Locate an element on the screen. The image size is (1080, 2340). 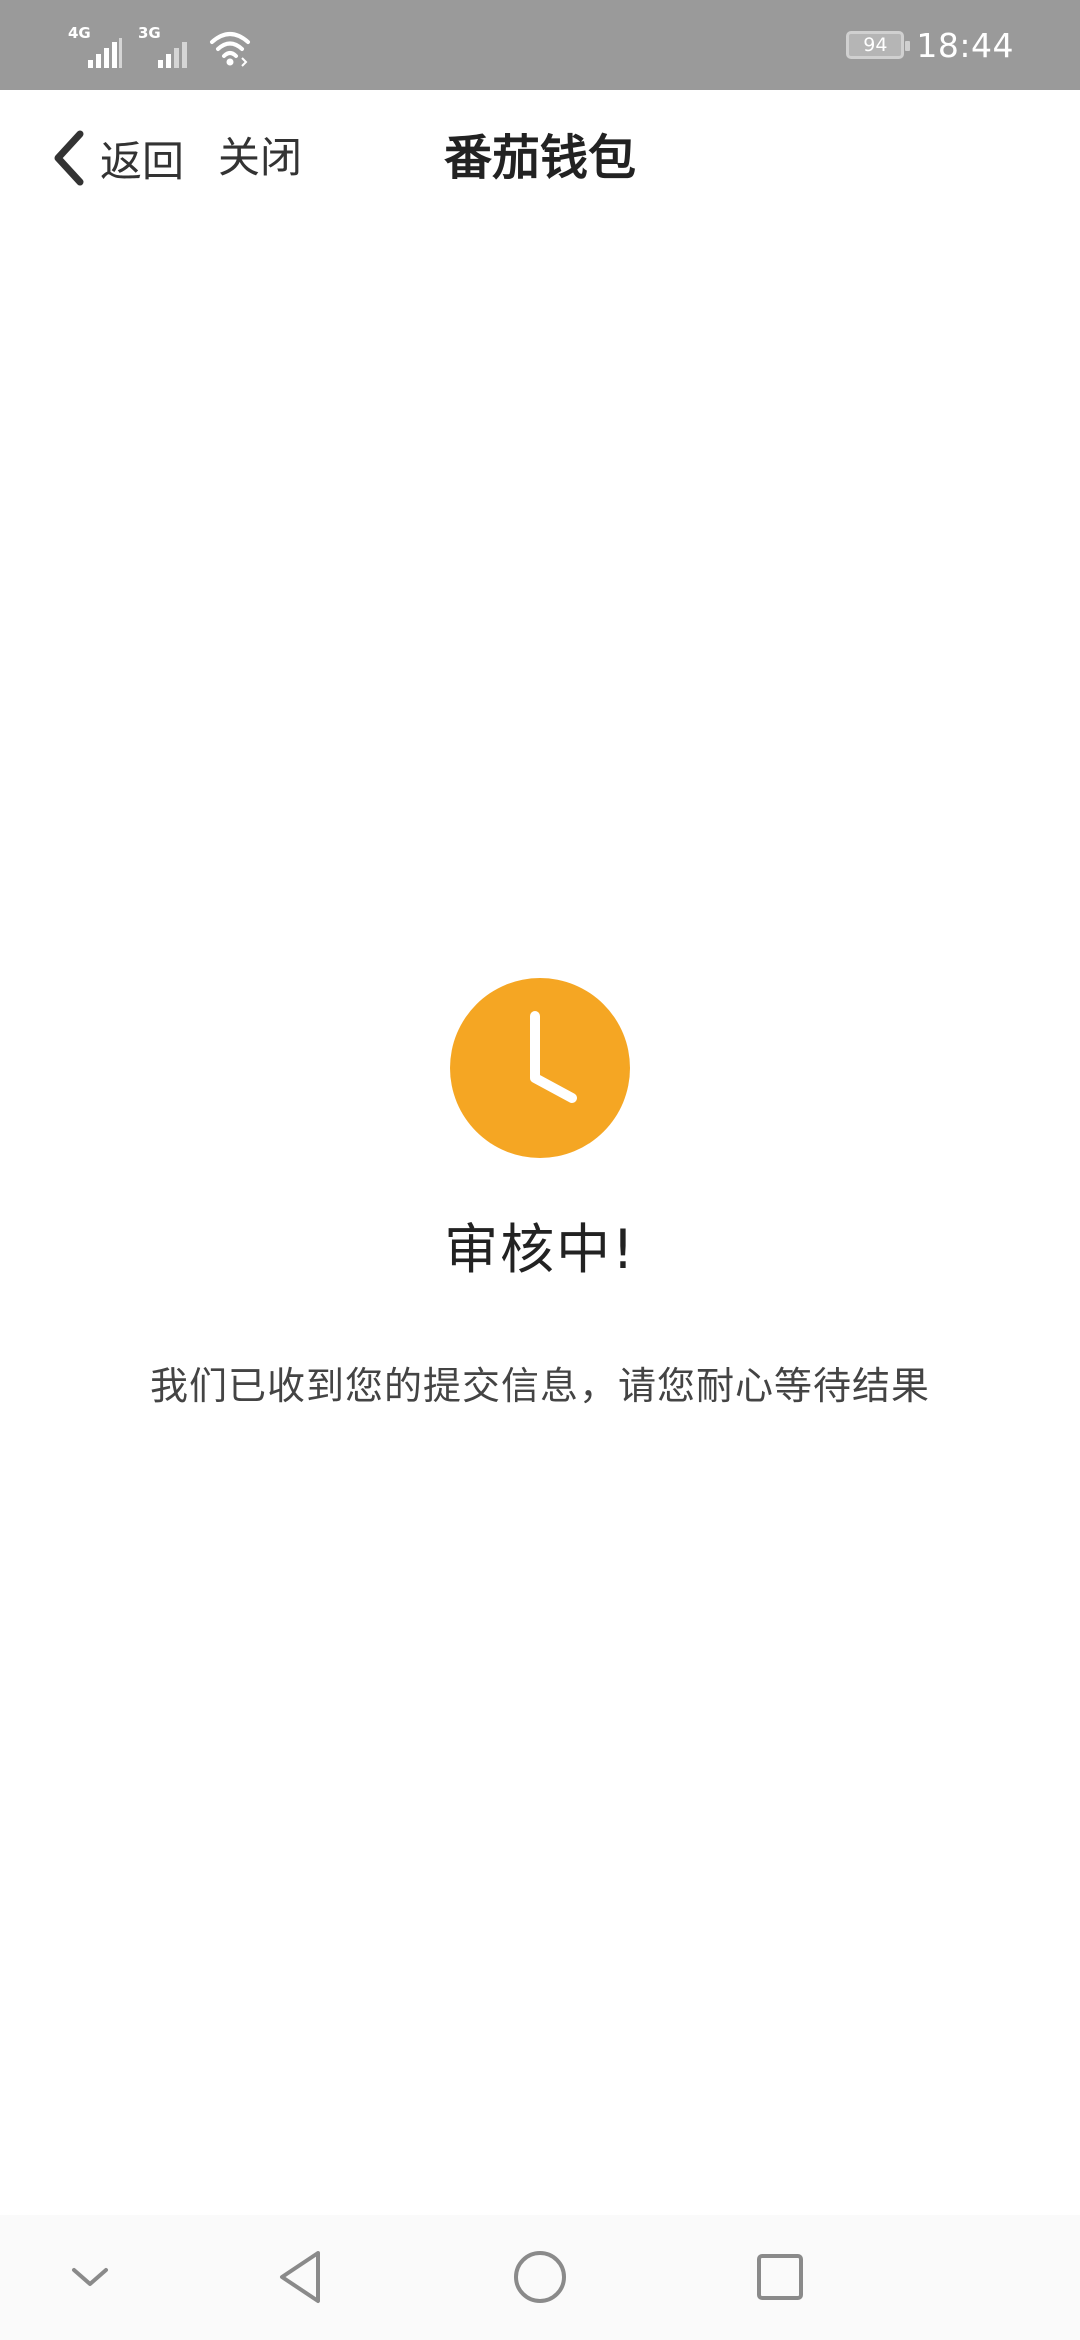
status-left: 4G 3G is located at coordinates (160, 45).